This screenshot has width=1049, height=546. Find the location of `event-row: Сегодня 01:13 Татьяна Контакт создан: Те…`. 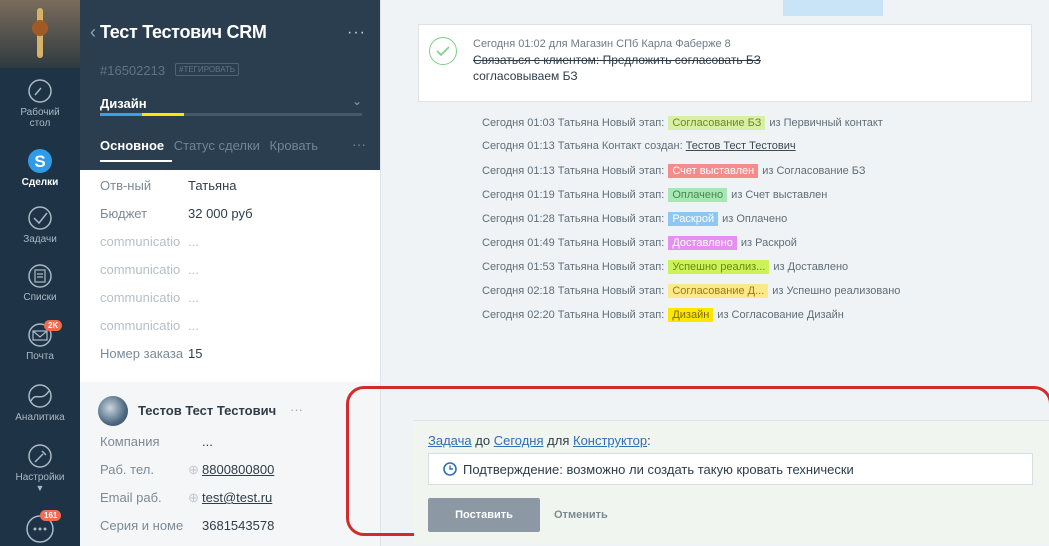

event-row: Сегодня 01:13 Татьяна Контакт создан: Те… is located at coordinates (639, 146).